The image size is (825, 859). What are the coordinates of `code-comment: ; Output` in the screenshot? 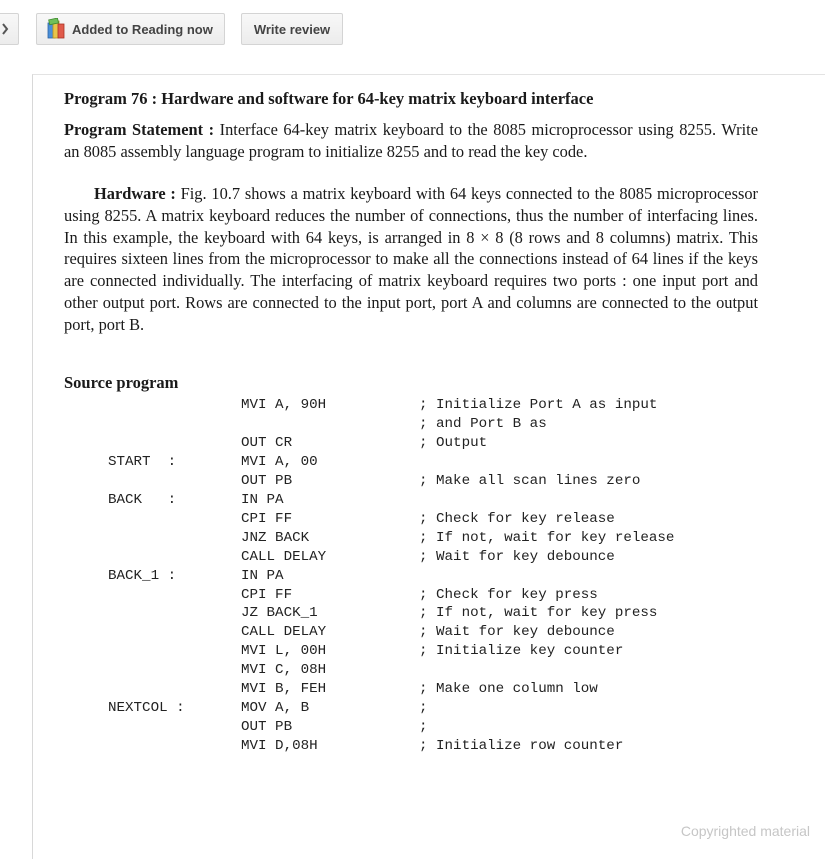 It's located at (453, 442).